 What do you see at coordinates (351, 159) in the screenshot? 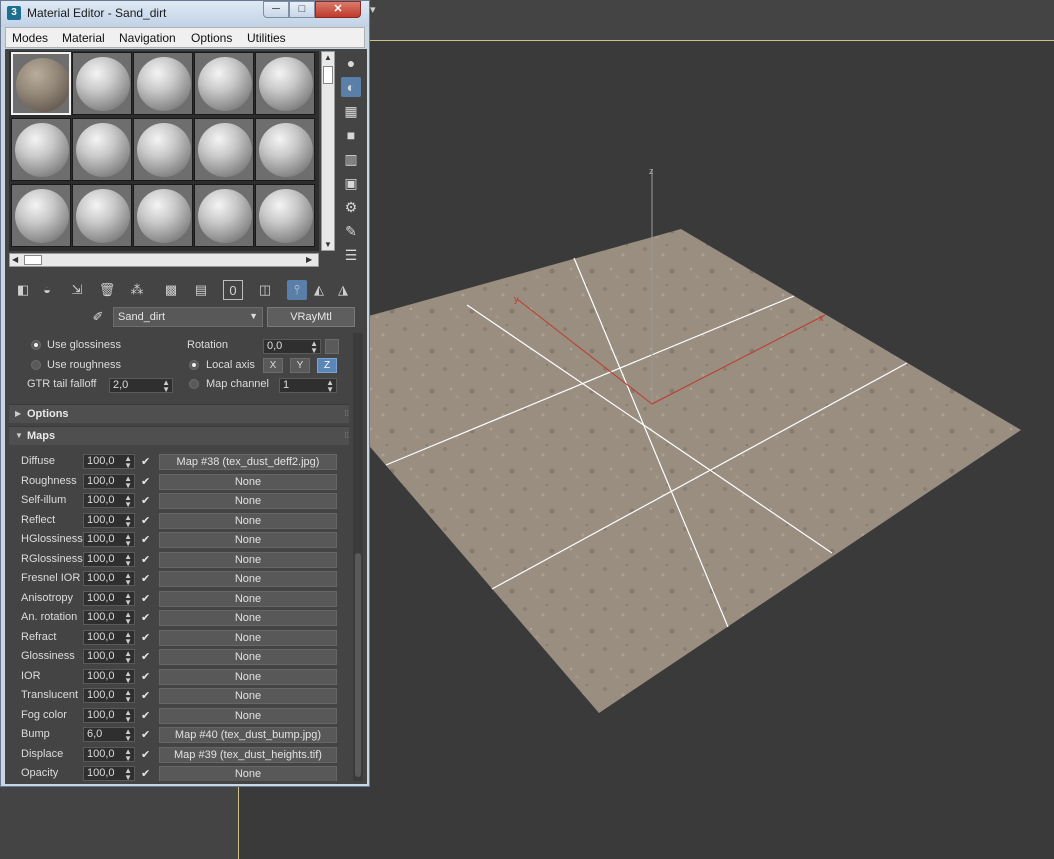
I see `video-color-check-icon: ▥` at bounding box center [351, 159].